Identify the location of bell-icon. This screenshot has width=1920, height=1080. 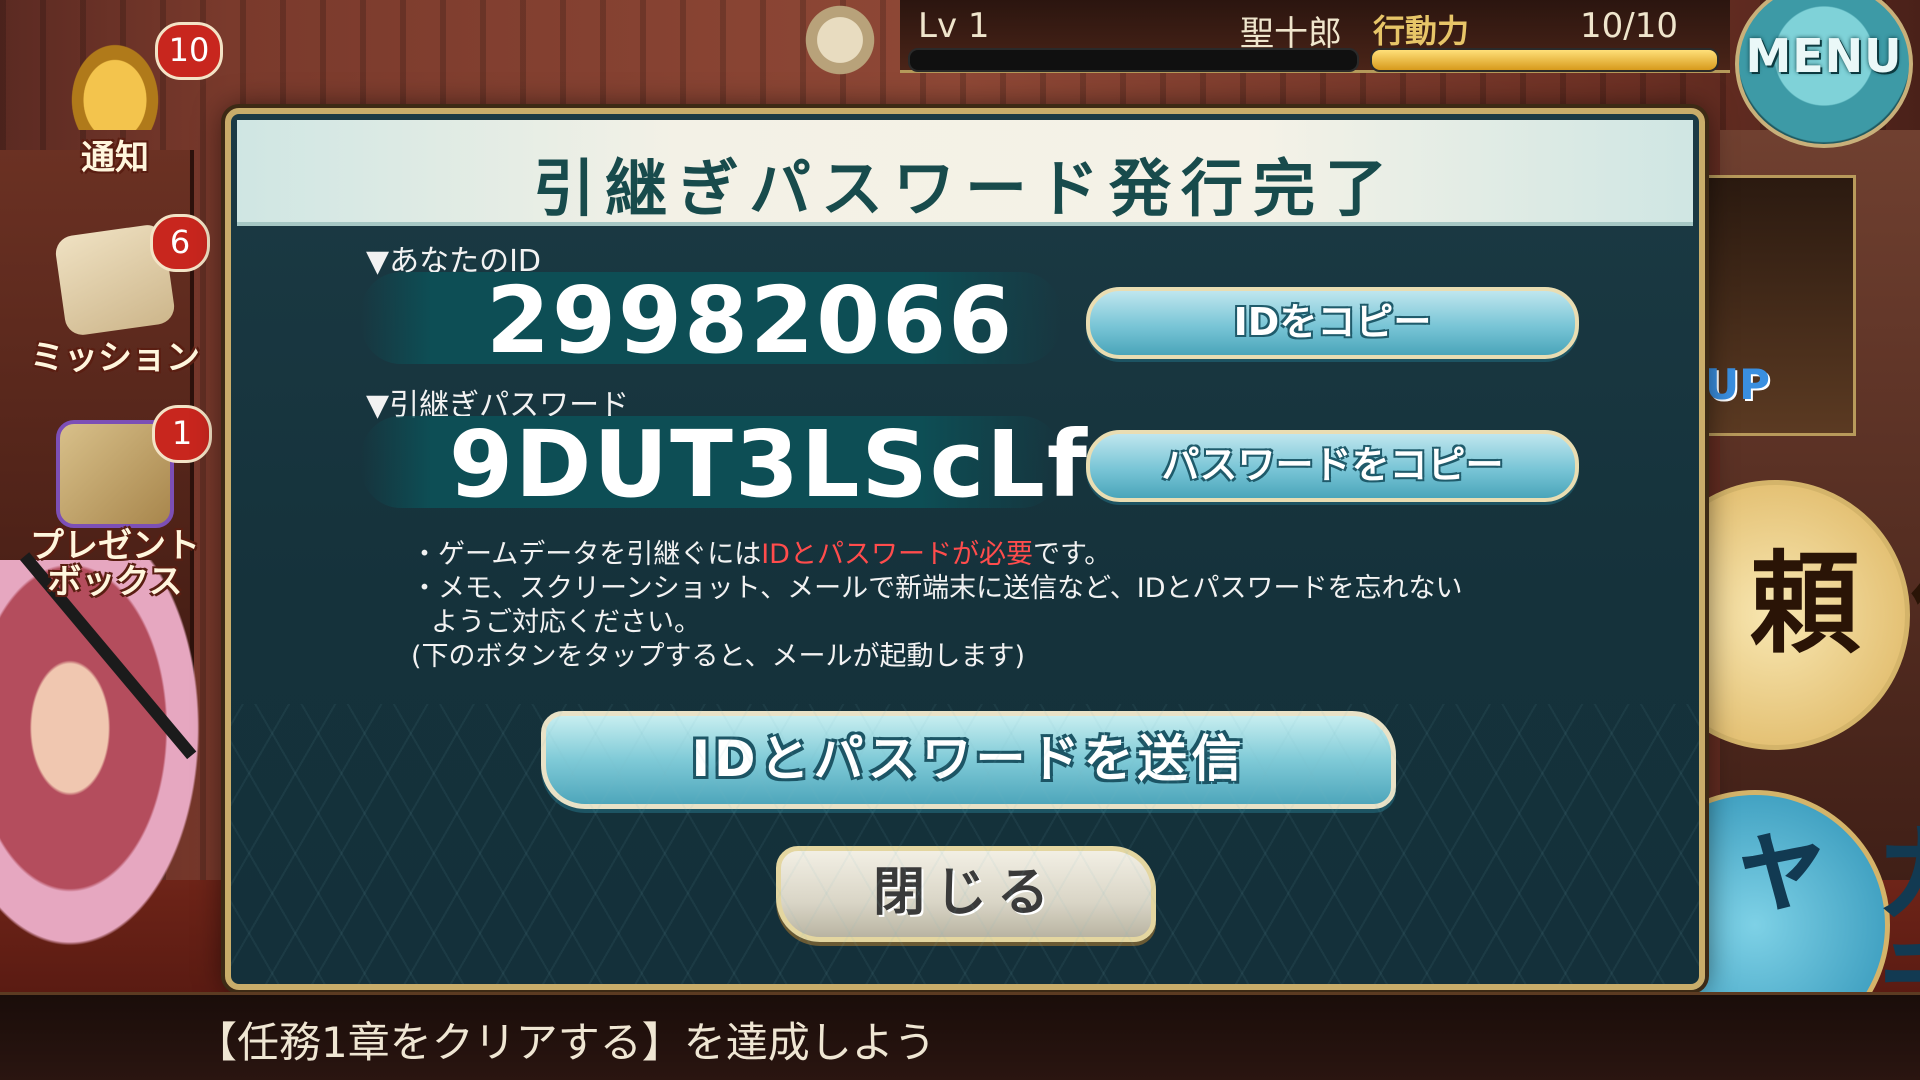
(115, 80).